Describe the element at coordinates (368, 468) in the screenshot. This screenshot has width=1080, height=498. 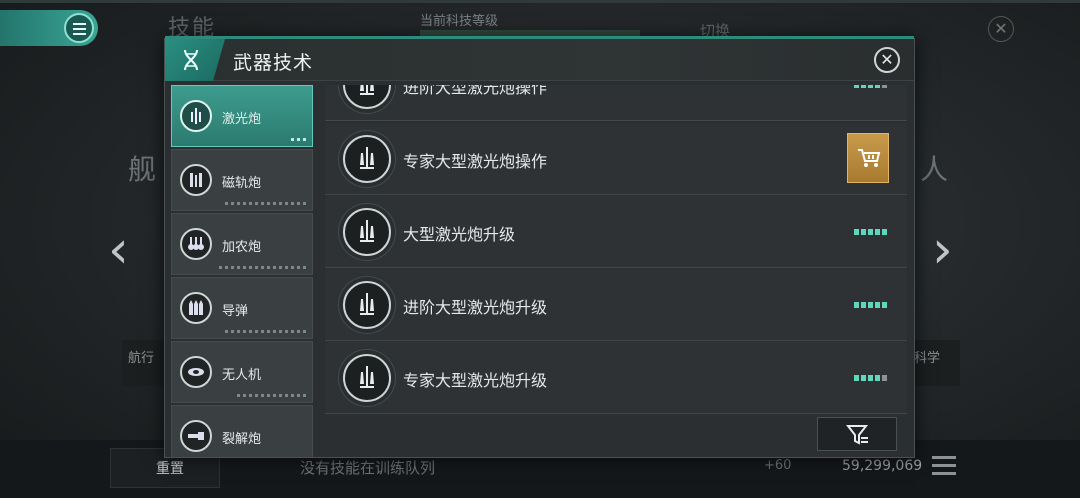
I see `training-queue-text: 没有技能在训练队列` at that location.